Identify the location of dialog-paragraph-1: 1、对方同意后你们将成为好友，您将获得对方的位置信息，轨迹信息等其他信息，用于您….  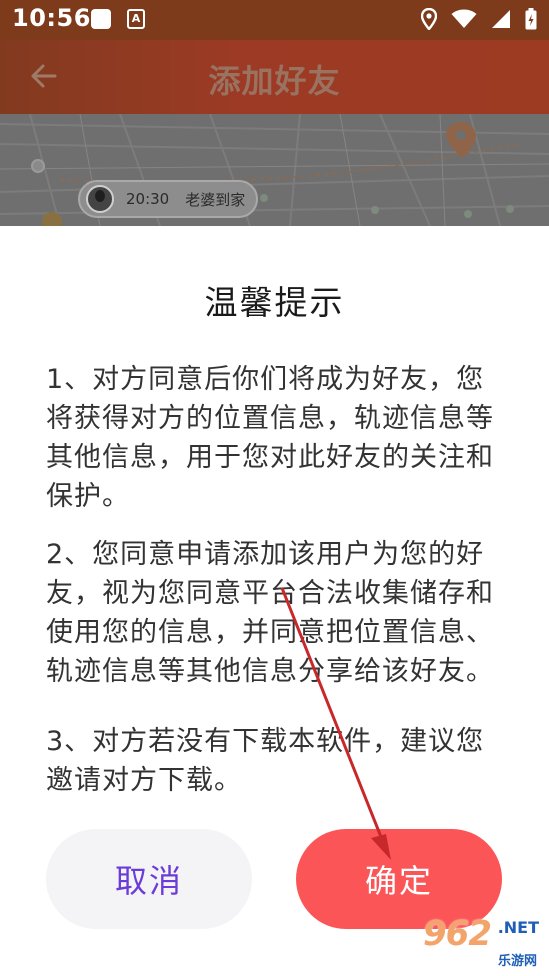
(270, 438).